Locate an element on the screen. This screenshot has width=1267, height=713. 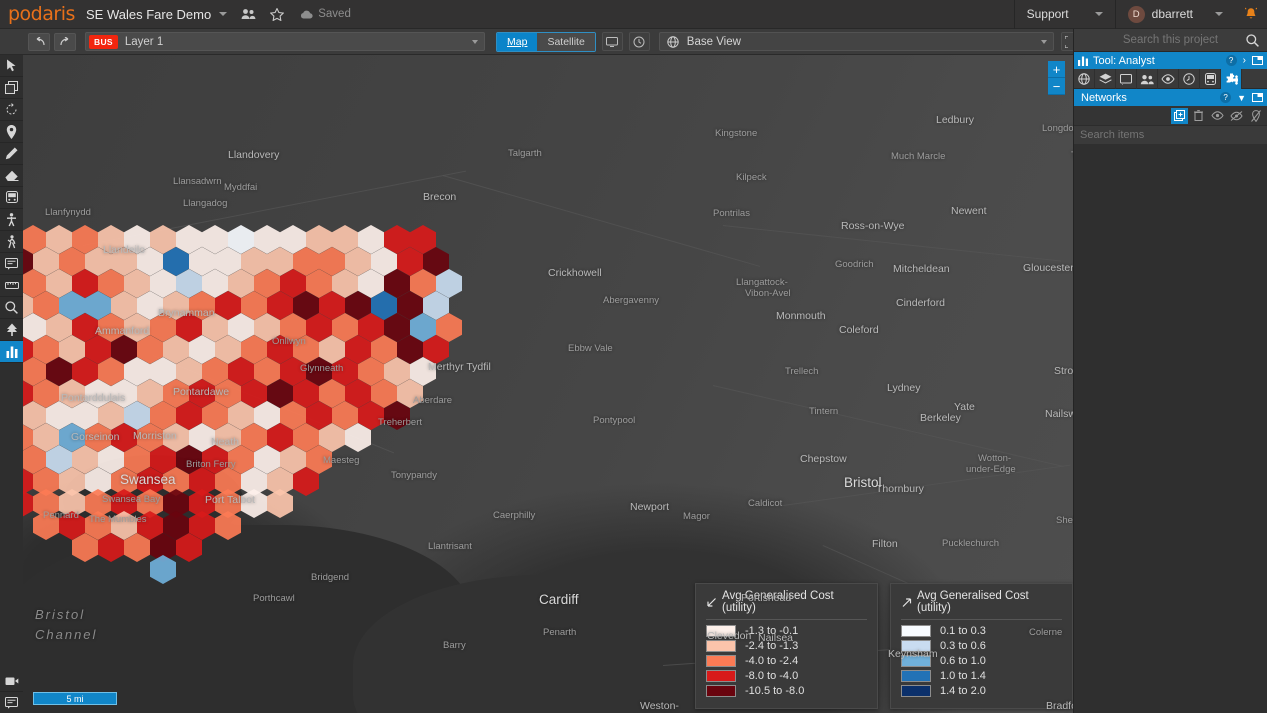
chevron-right-icon: › is located at coordinates (1244, 60).